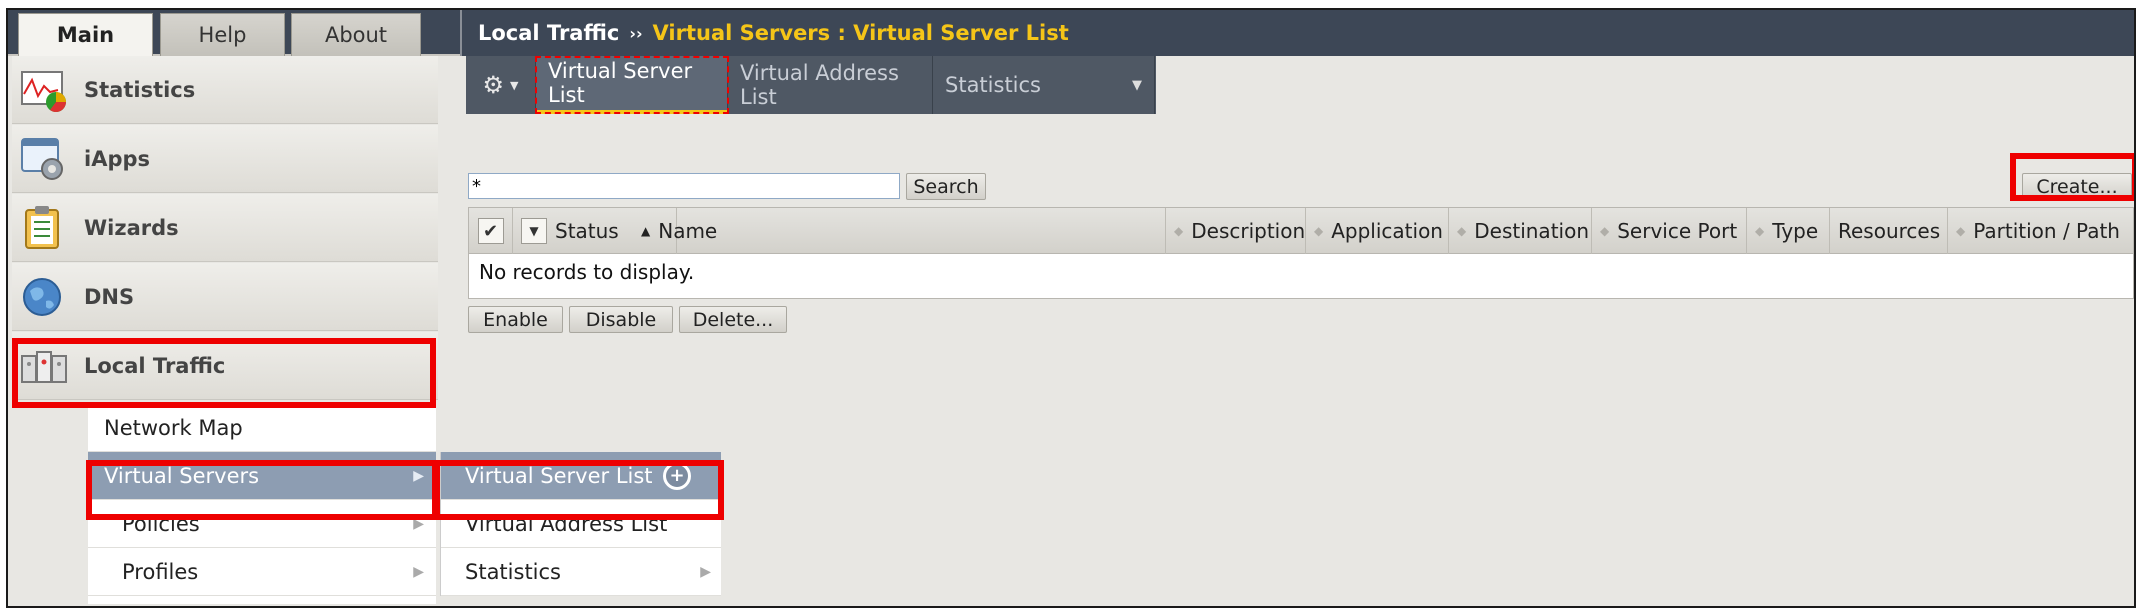  Describe the element at coordinates (1795, 231) in the screenshot. I see `column-header-label: Type` at that location.